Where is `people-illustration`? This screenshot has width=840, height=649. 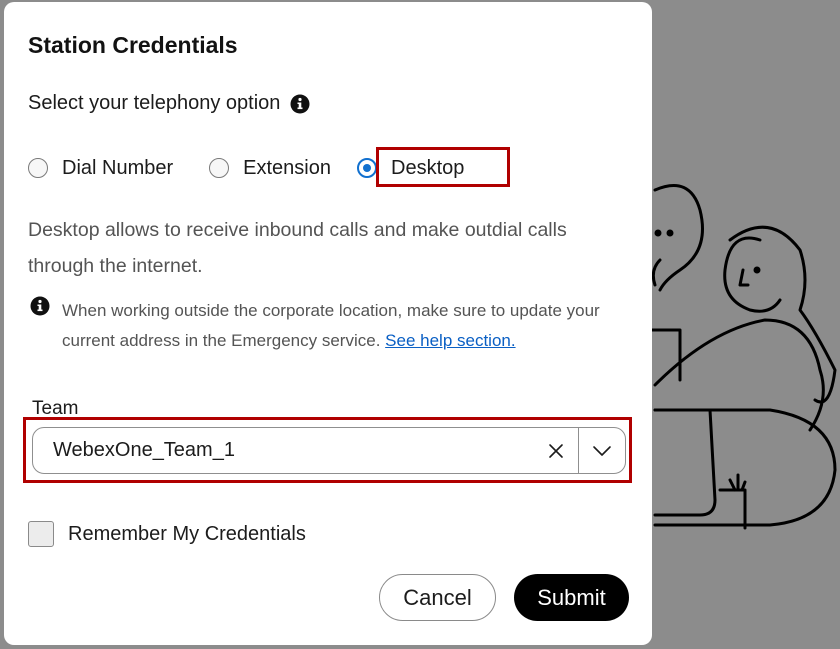
people-illustration is located at coordinates (743, 357).